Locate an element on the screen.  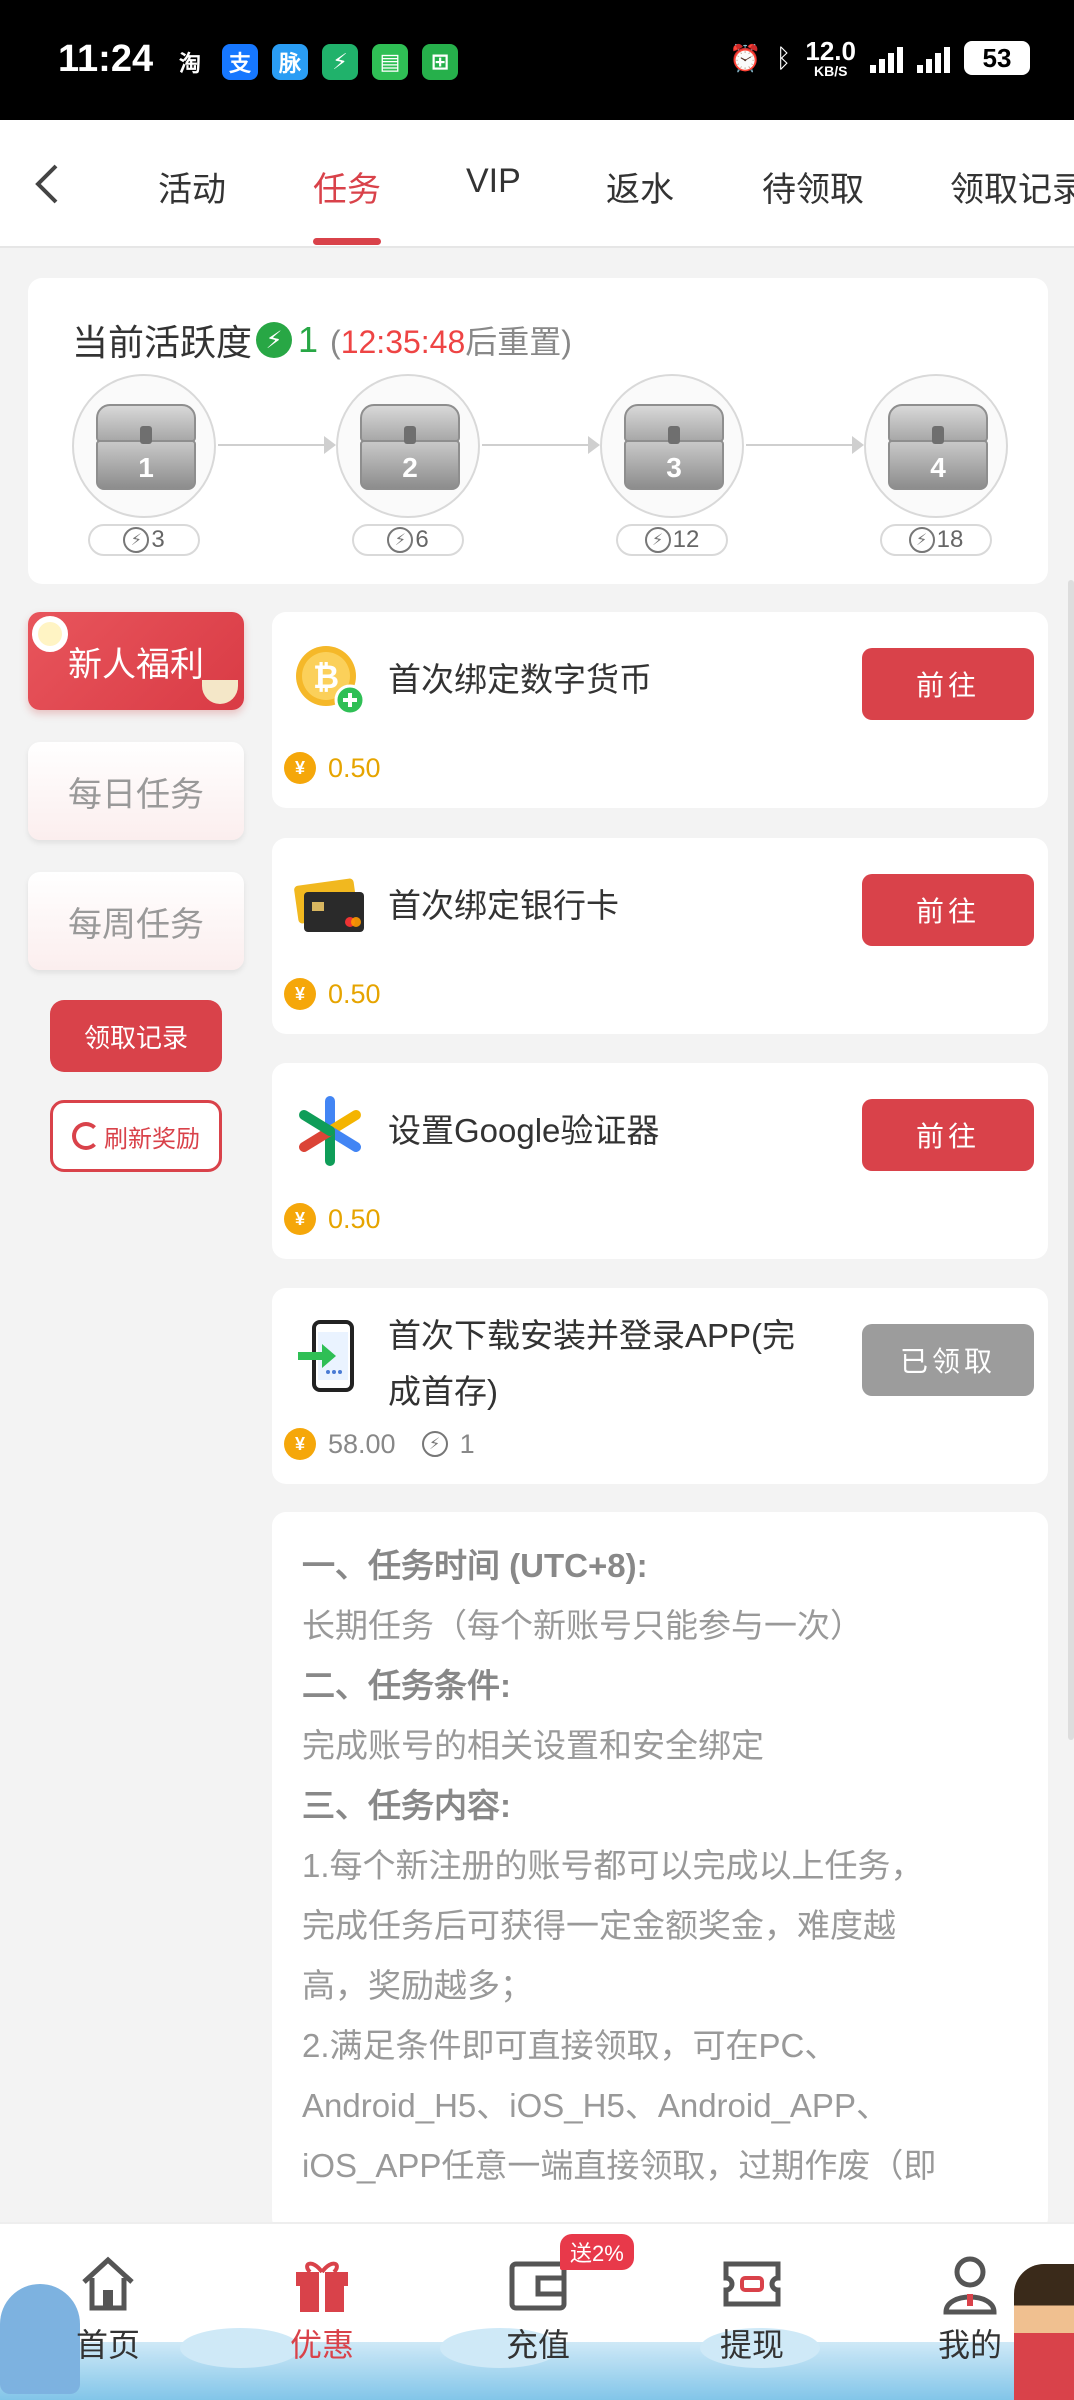
task-title-line: 设置Google验证器 is located at coordinates (524, 1130).